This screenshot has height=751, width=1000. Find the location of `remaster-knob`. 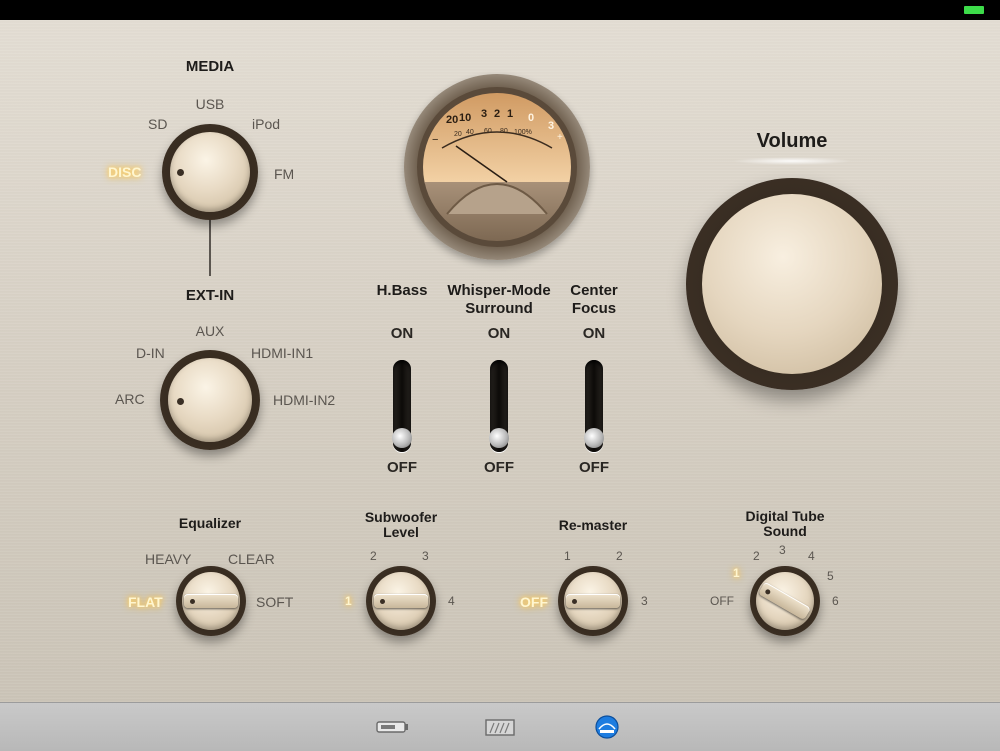

remaster-knob is located at coordinates (593, 601).